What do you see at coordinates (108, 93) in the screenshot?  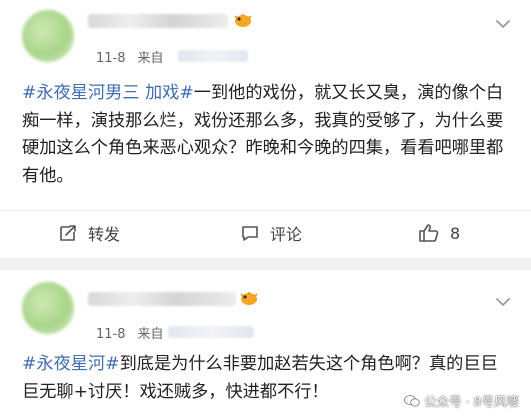 I see `hashtag-link: #永夜星河男三 加戏#` at bounding box center [108, 93].